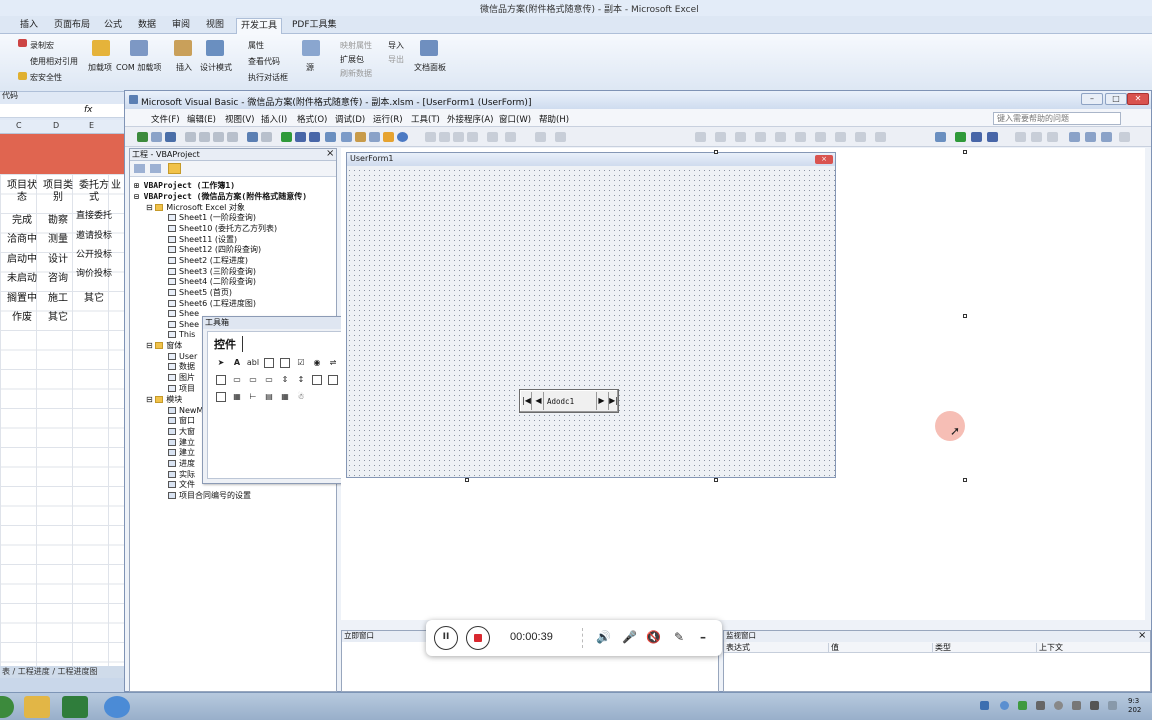 The image size is (1152, 720). What do you see at coordinates (253, 397) in the screenshot?
I see `treeview-tool-icon: ⊢` at bounding box center [253, 397].